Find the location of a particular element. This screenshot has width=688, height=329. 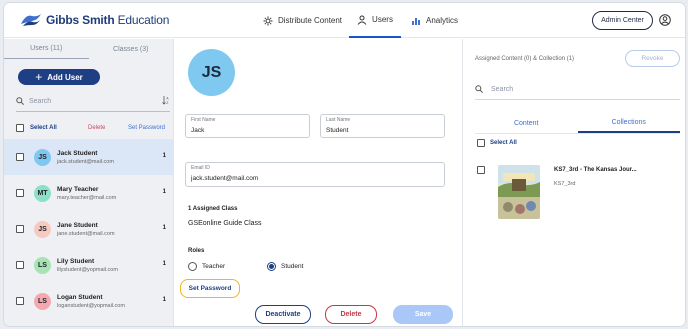

sort-icon: AZ is located at coordinates (166, 100).